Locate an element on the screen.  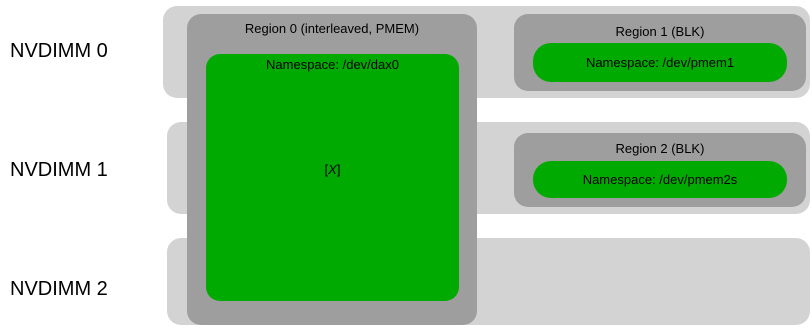
nvdimm-1-label: NVDIMM 1 is located at coordinates (59, 170).